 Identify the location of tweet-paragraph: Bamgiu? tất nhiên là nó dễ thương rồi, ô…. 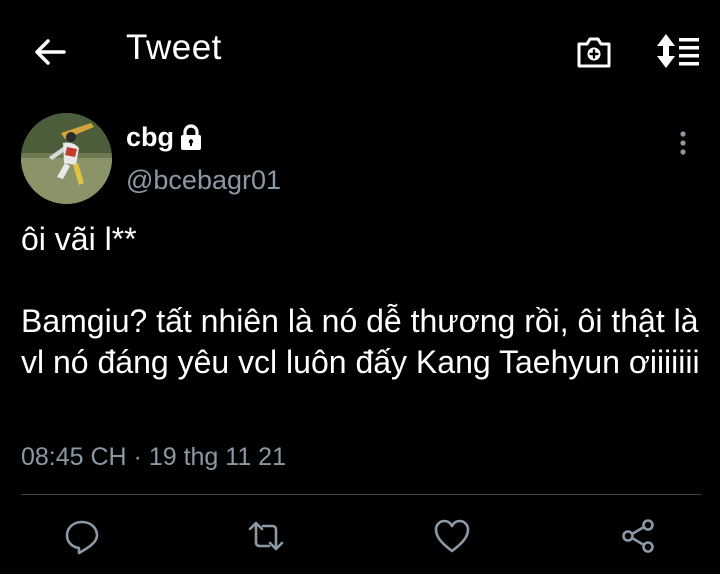
(360, 341).